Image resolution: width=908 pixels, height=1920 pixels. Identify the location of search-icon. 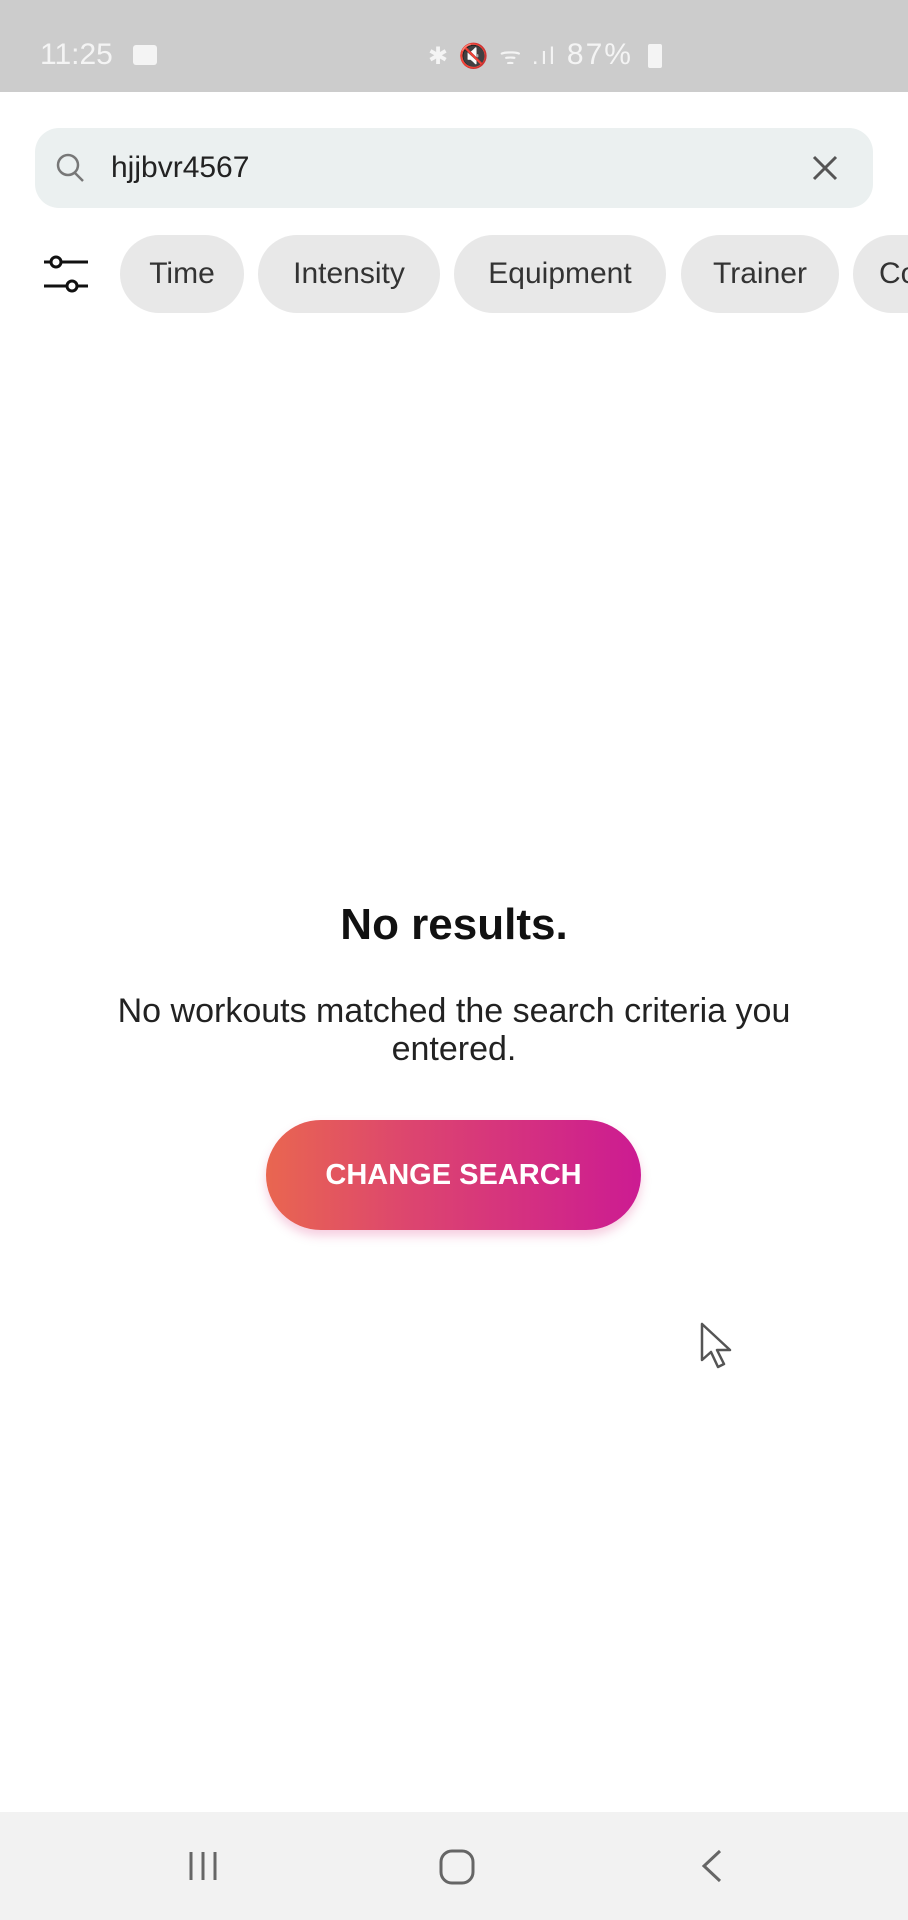
(70, 167).